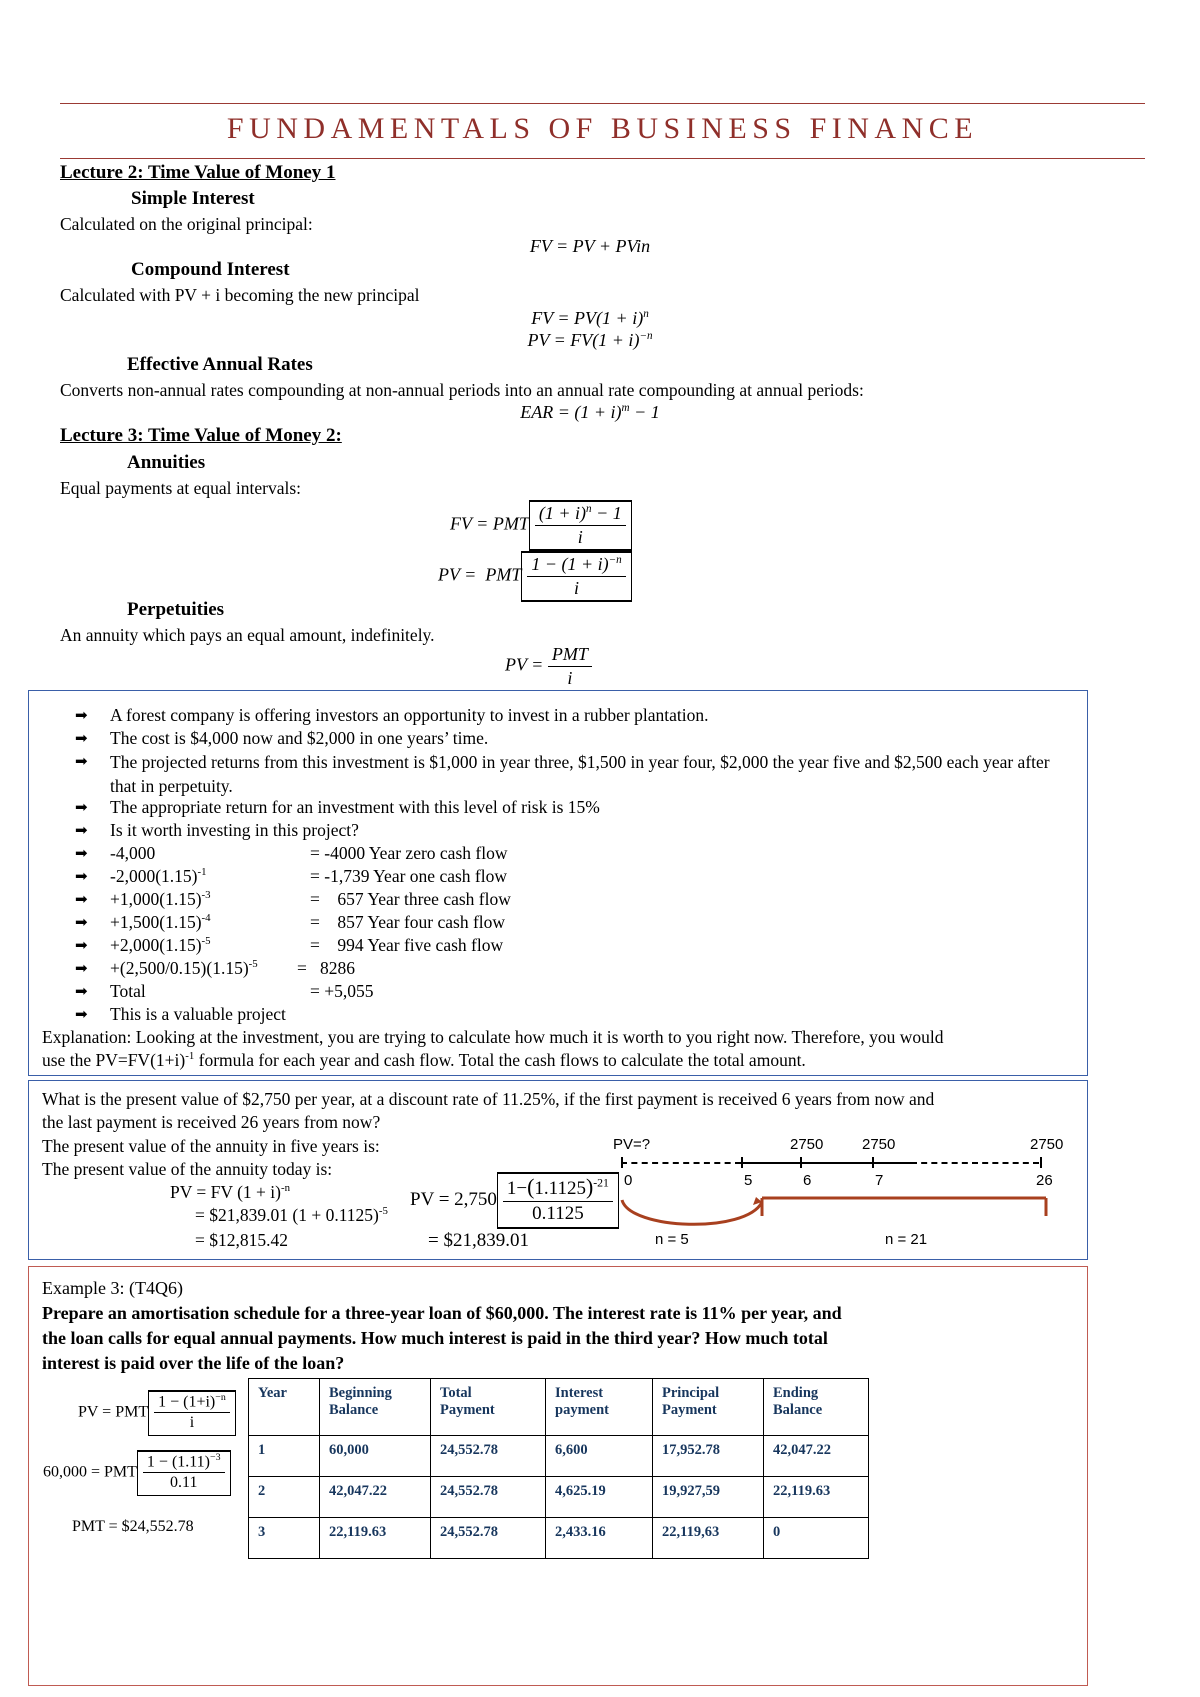 This screenshot has height=1697, width=1200. Describe the element at coordinates (181, 488) in the screenshot. I see `text-annuities-desc: Equal payments at equal intervals:` at that location.